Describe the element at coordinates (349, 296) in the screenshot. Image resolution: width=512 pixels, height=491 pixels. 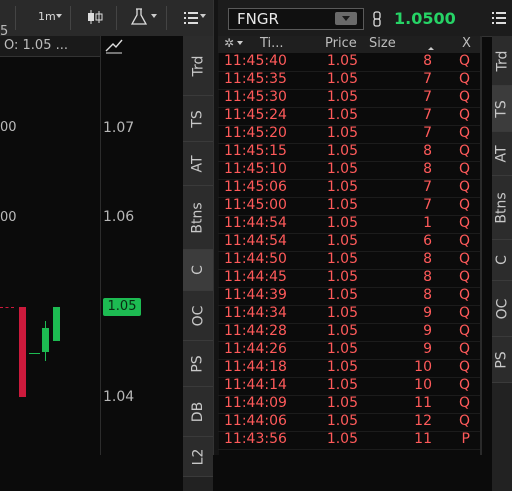
I see `trade-row: 11:44:39 1.05 8 Q` at that location.